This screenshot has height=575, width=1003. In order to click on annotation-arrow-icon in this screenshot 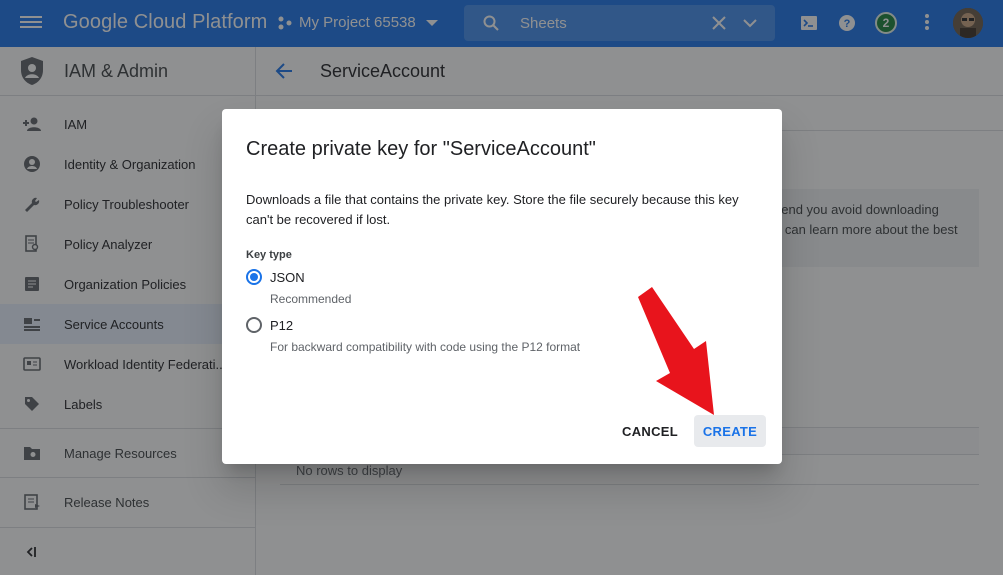, I will do `click(676, 351)`.